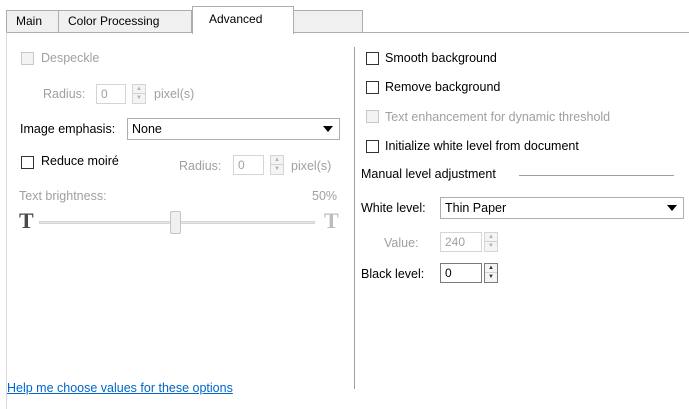  Describe the element at coordinates (562, 208) in the screenshot. I see `white-level-select: Thin Paper` at that location.